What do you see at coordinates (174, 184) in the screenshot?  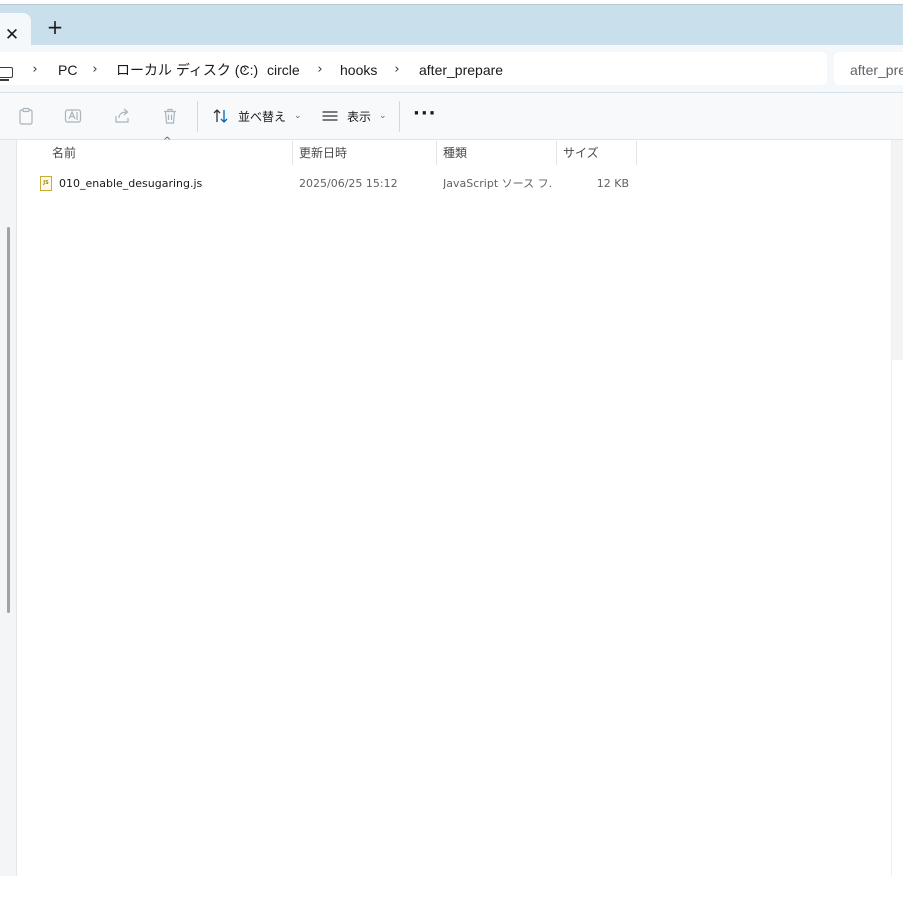 I see `file-name: 010_enable_desugaring.js` at bounding box center [174, 184].